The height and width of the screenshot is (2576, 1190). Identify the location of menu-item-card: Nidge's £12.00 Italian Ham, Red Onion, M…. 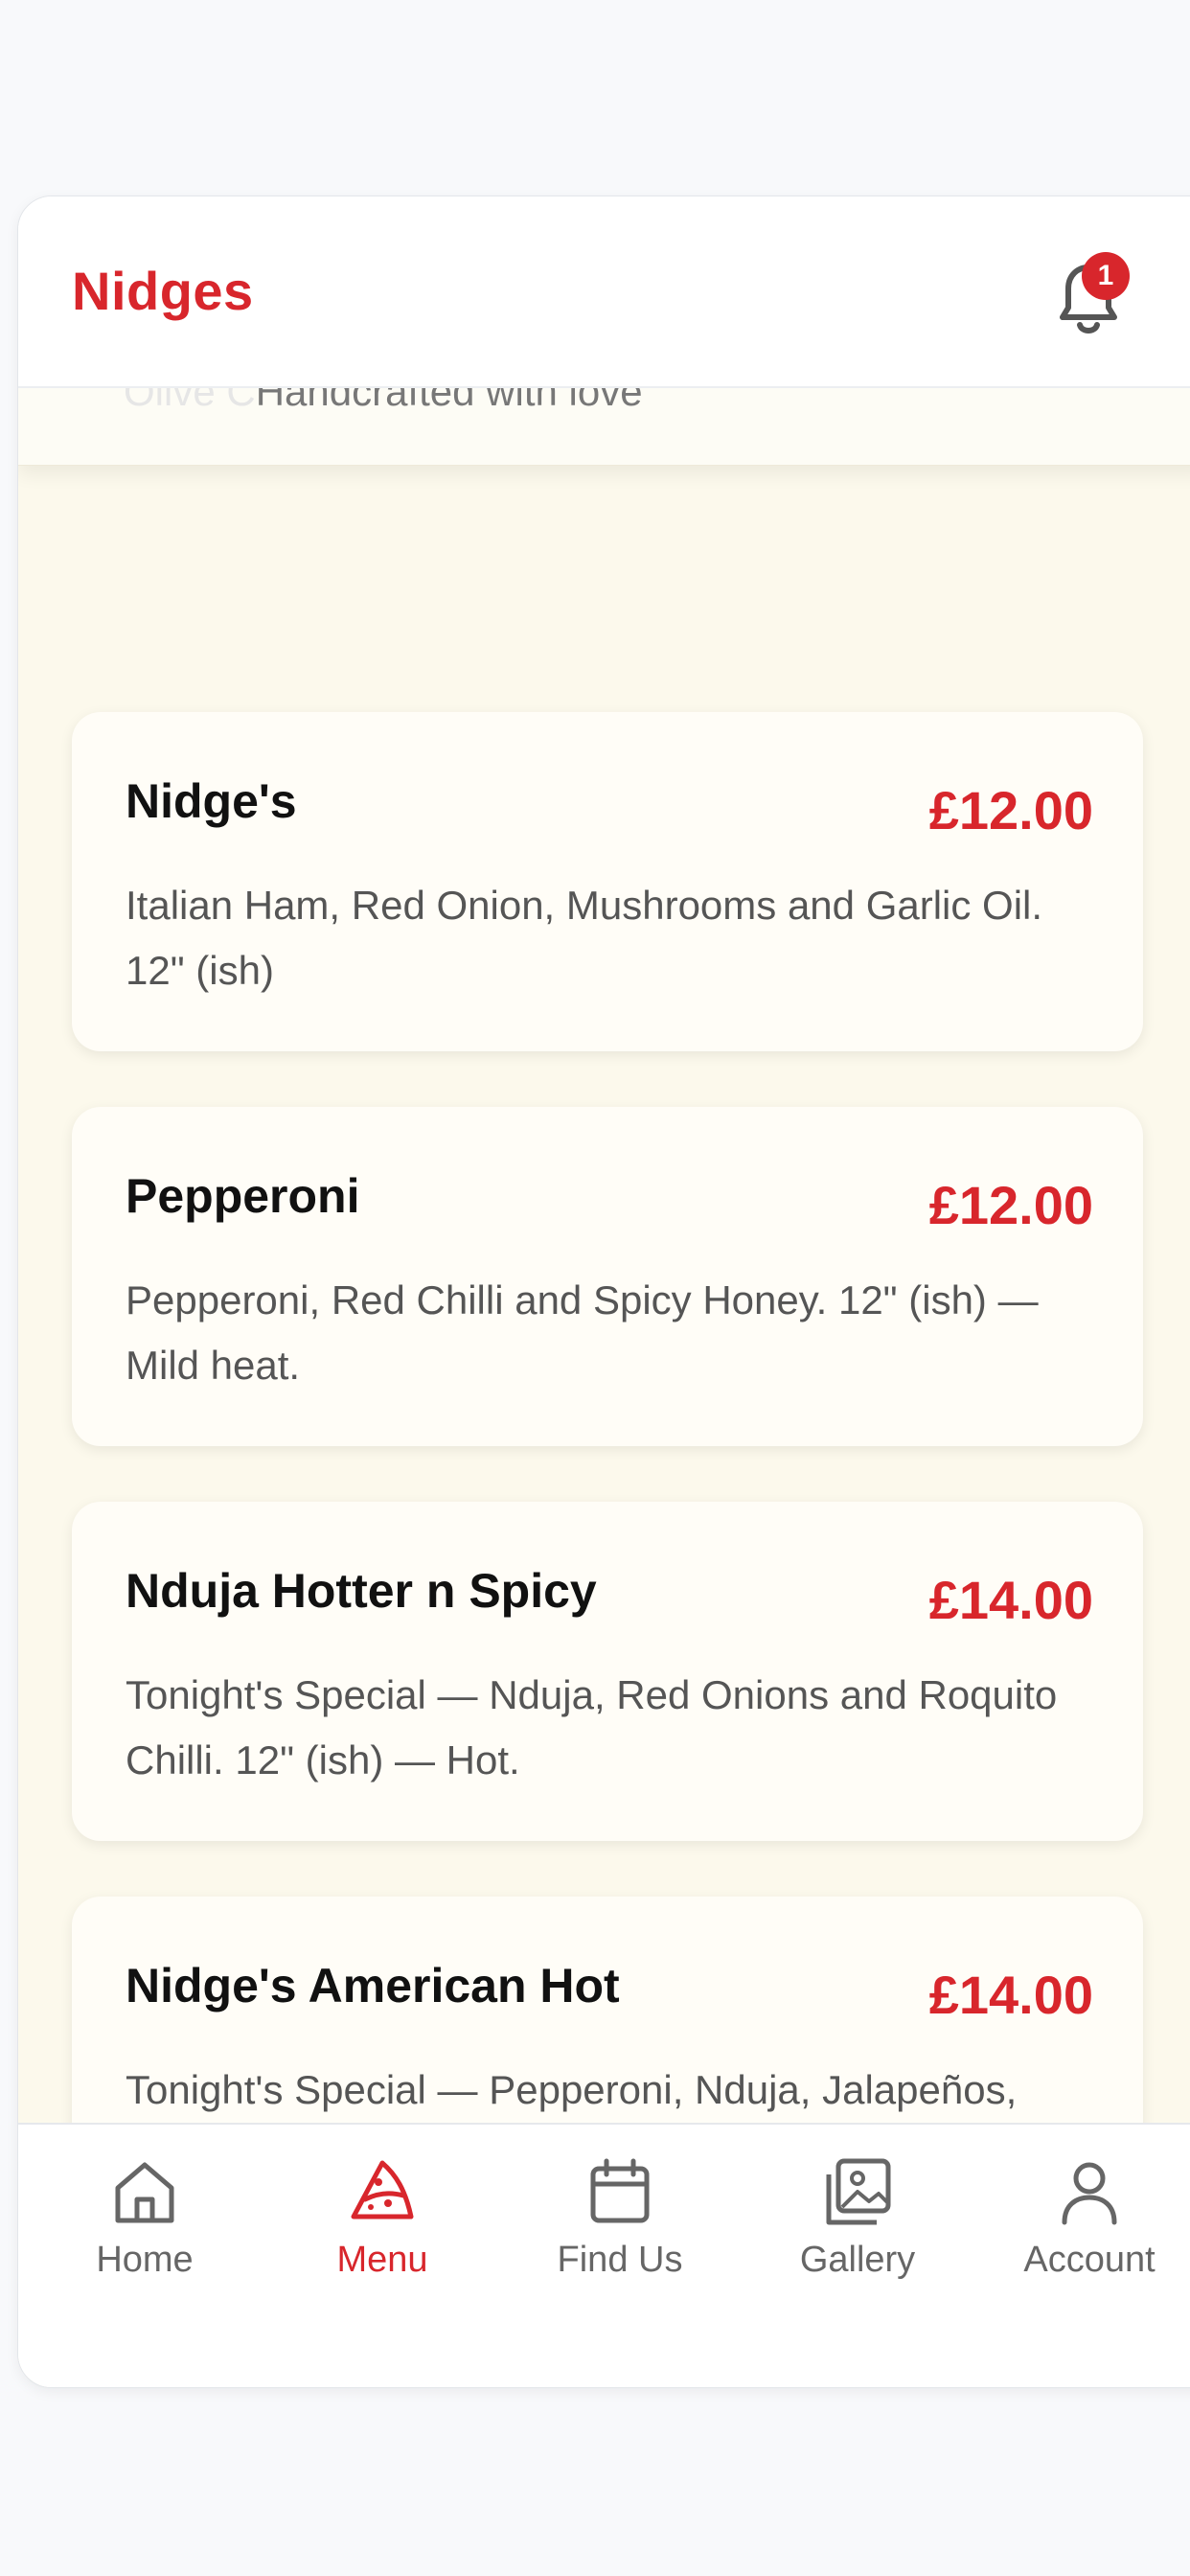
(607, 881).